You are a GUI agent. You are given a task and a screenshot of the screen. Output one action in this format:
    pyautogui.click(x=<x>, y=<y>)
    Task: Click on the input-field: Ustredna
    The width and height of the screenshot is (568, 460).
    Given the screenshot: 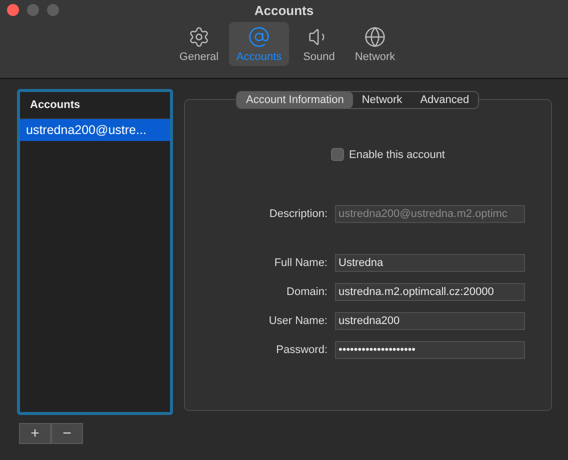 What is the action you would take?
    pyautogui.click(x=429, y=263)
    